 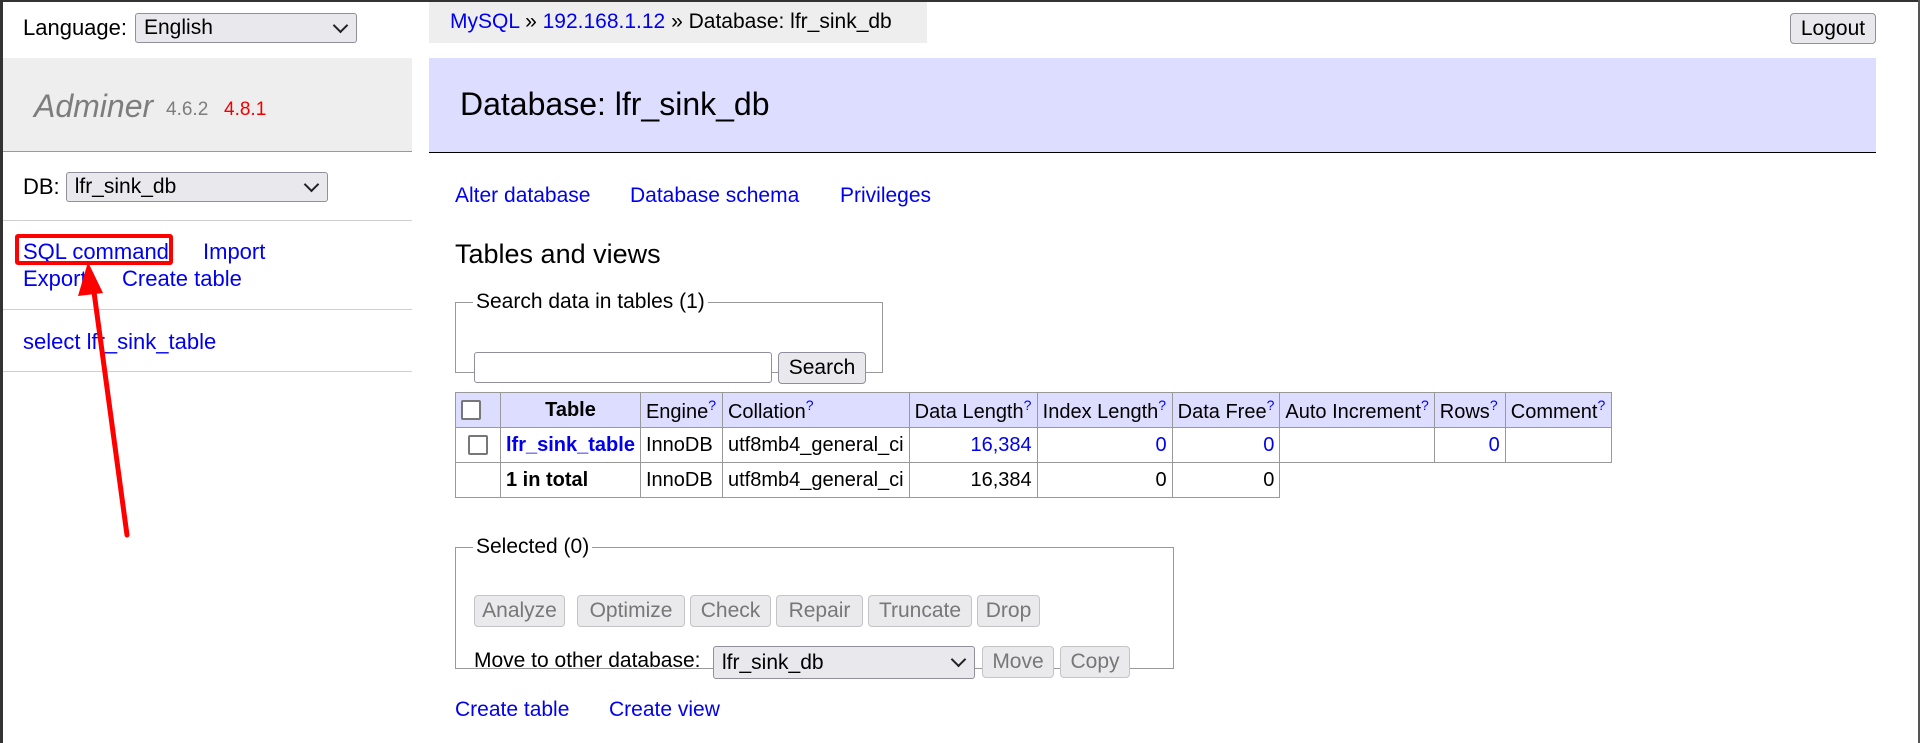 I want to click on db-row: DB: lfr_sink_db, so click(x=175, y=187).